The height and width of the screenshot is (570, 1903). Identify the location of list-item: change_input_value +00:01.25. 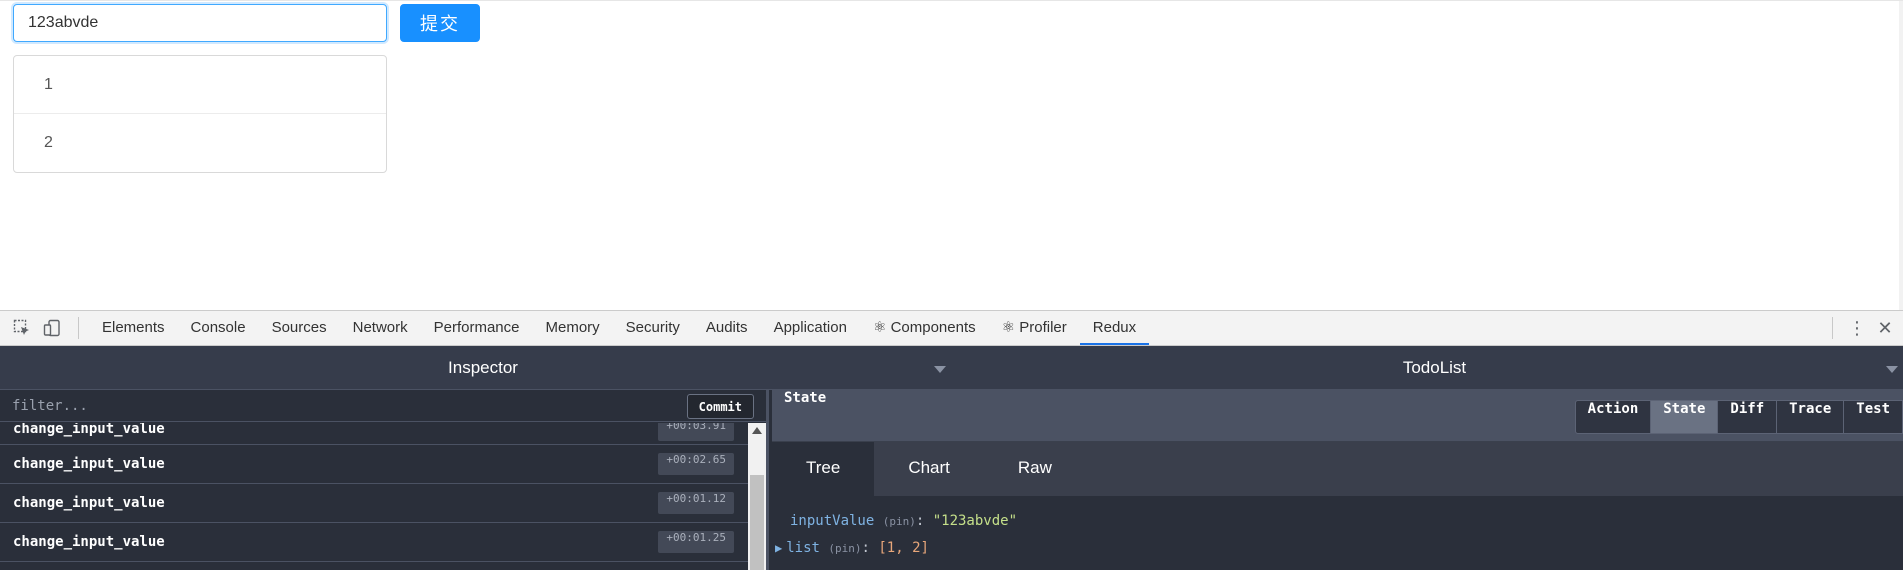
(374, 542).